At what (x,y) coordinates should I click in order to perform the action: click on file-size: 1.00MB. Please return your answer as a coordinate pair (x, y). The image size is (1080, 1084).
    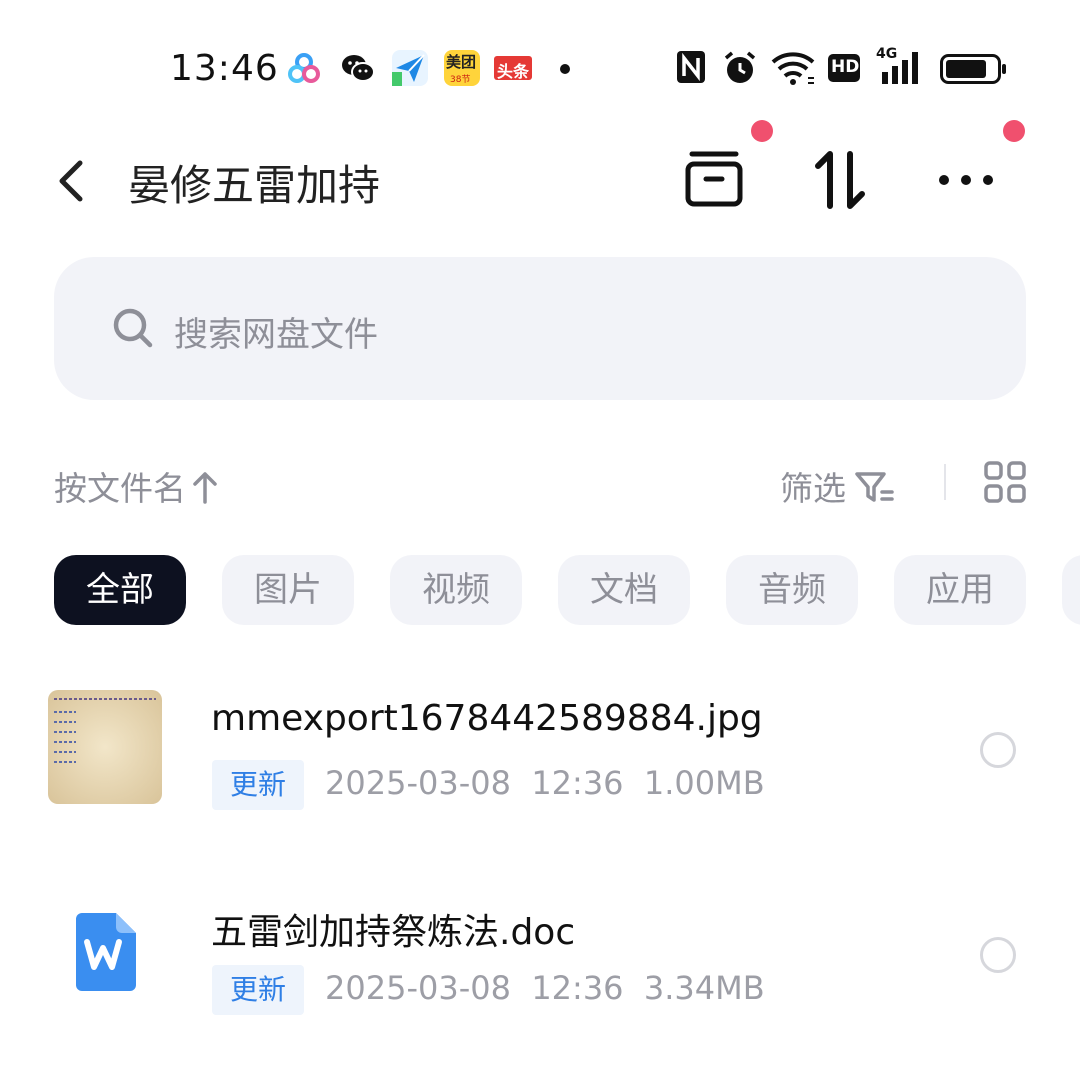
    Looking at the image, I should click on (704, 783).